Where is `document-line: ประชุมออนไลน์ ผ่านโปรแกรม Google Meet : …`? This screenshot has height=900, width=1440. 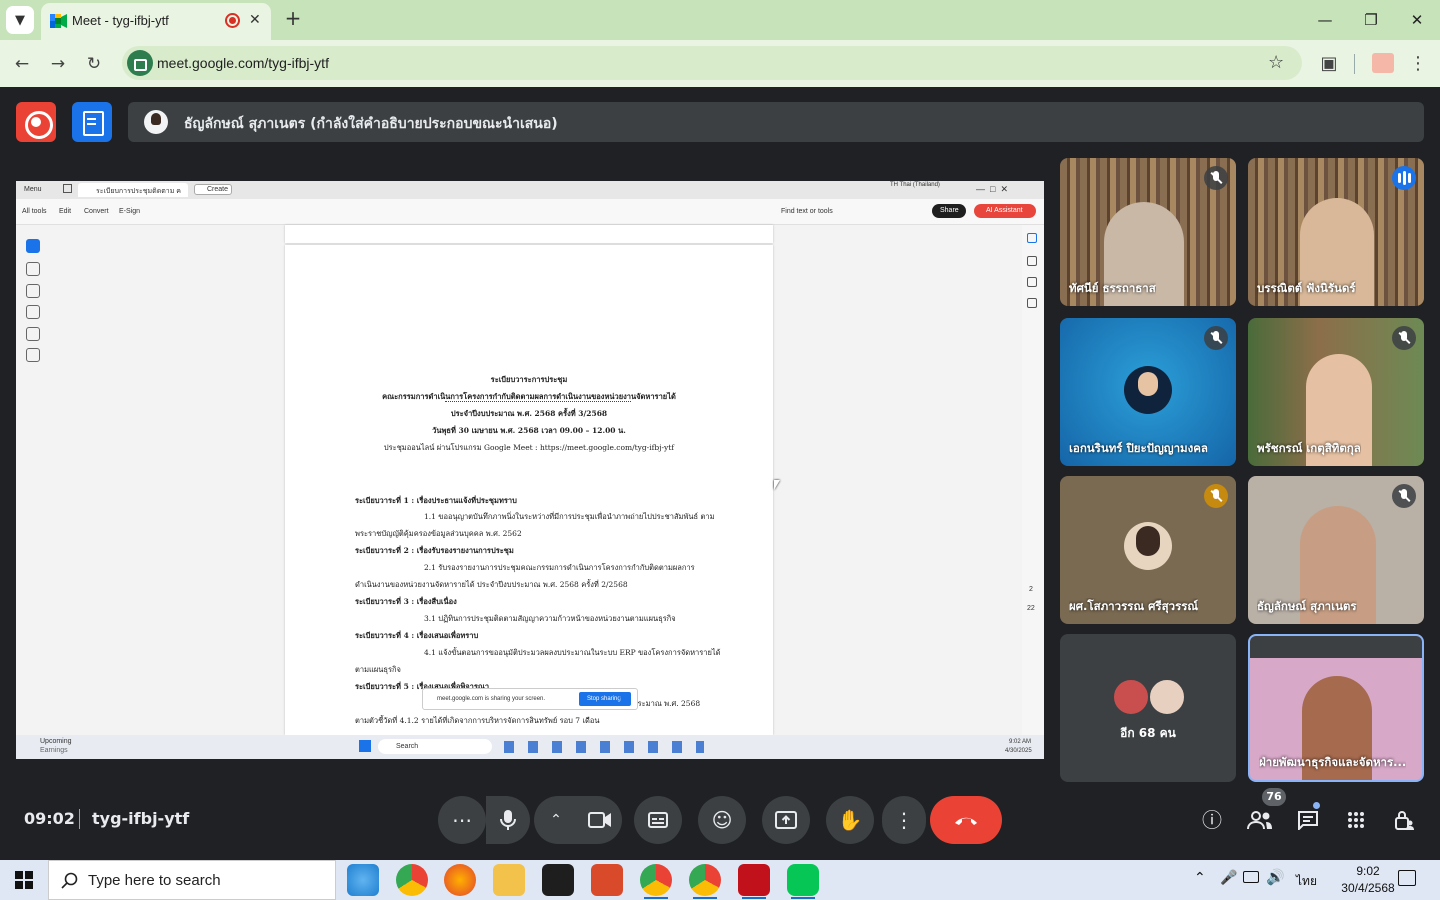
document-line: ประชุมออนไลน์ ผ่านโปรแกรม Google Meet : … is located at coordinates (529, 447).